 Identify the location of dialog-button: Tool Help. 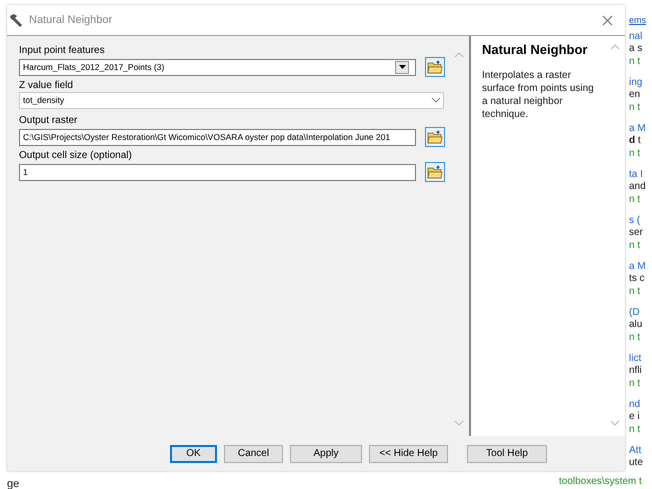
(507, 453).